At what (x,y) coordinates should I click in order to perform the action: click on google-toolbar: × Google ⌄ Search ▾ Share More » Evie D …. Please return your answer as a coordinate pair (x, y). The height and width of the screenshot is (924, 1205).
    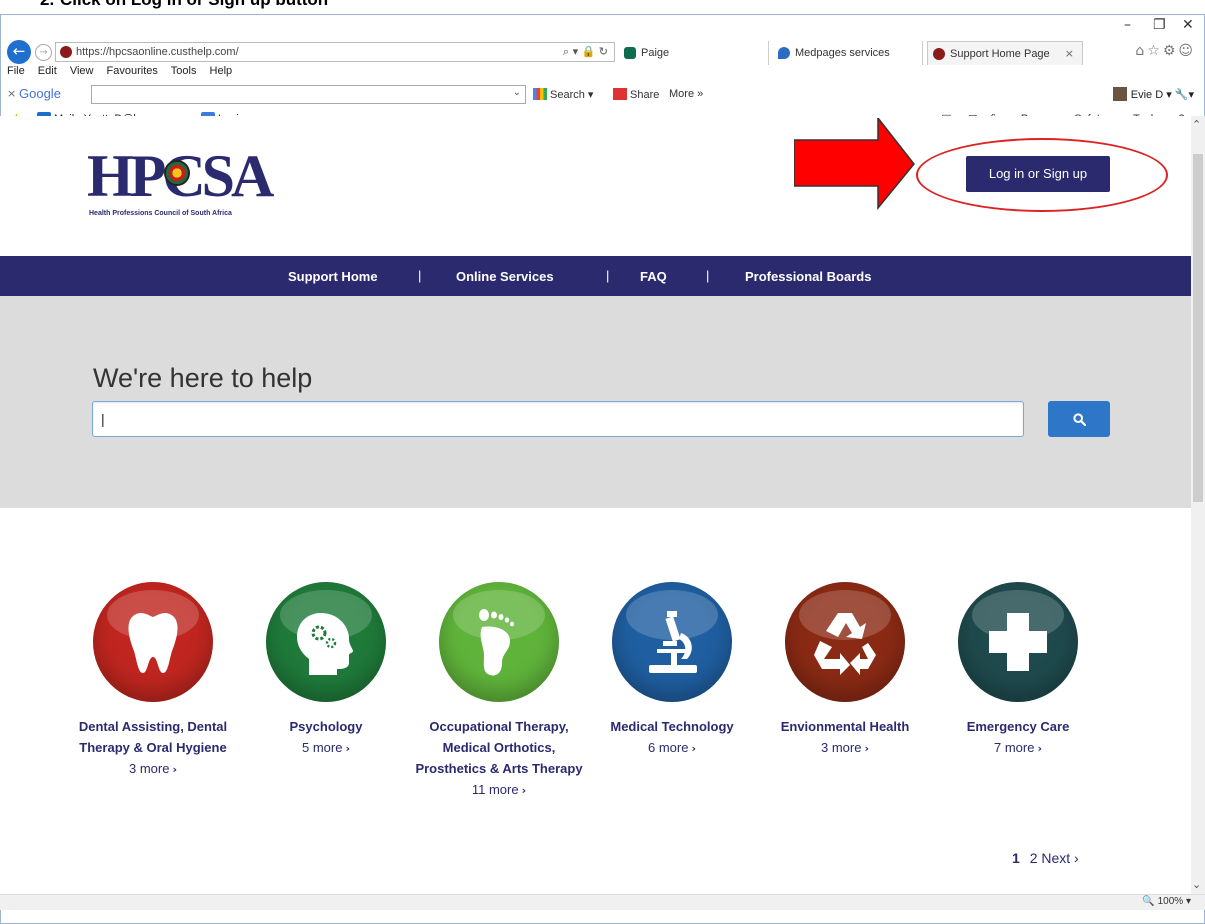
    Looking at the image, I should click on (602, 95).